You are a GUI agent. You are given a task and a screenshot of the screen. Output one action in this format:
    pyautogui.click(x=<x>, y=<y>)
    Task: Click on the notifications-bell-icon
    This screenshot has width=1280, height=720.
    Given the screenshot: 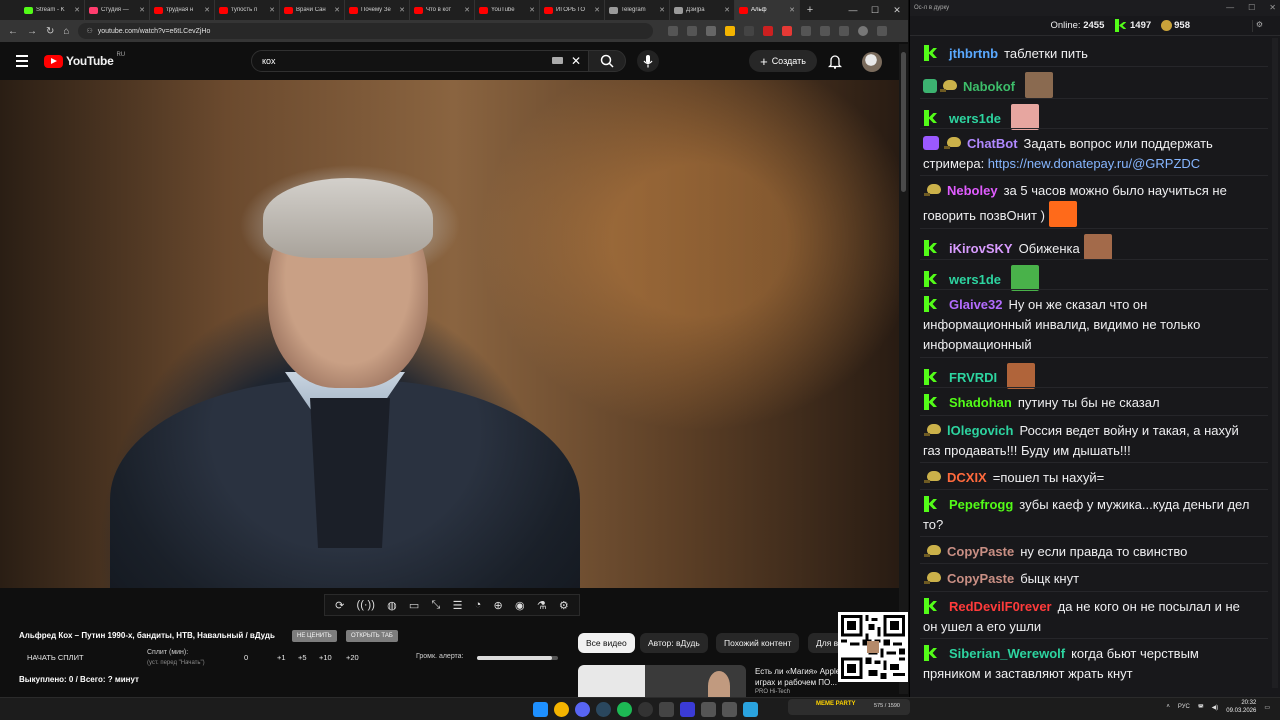 What is the action you would take?
    pyautogui.click(x=835, y=64)
    